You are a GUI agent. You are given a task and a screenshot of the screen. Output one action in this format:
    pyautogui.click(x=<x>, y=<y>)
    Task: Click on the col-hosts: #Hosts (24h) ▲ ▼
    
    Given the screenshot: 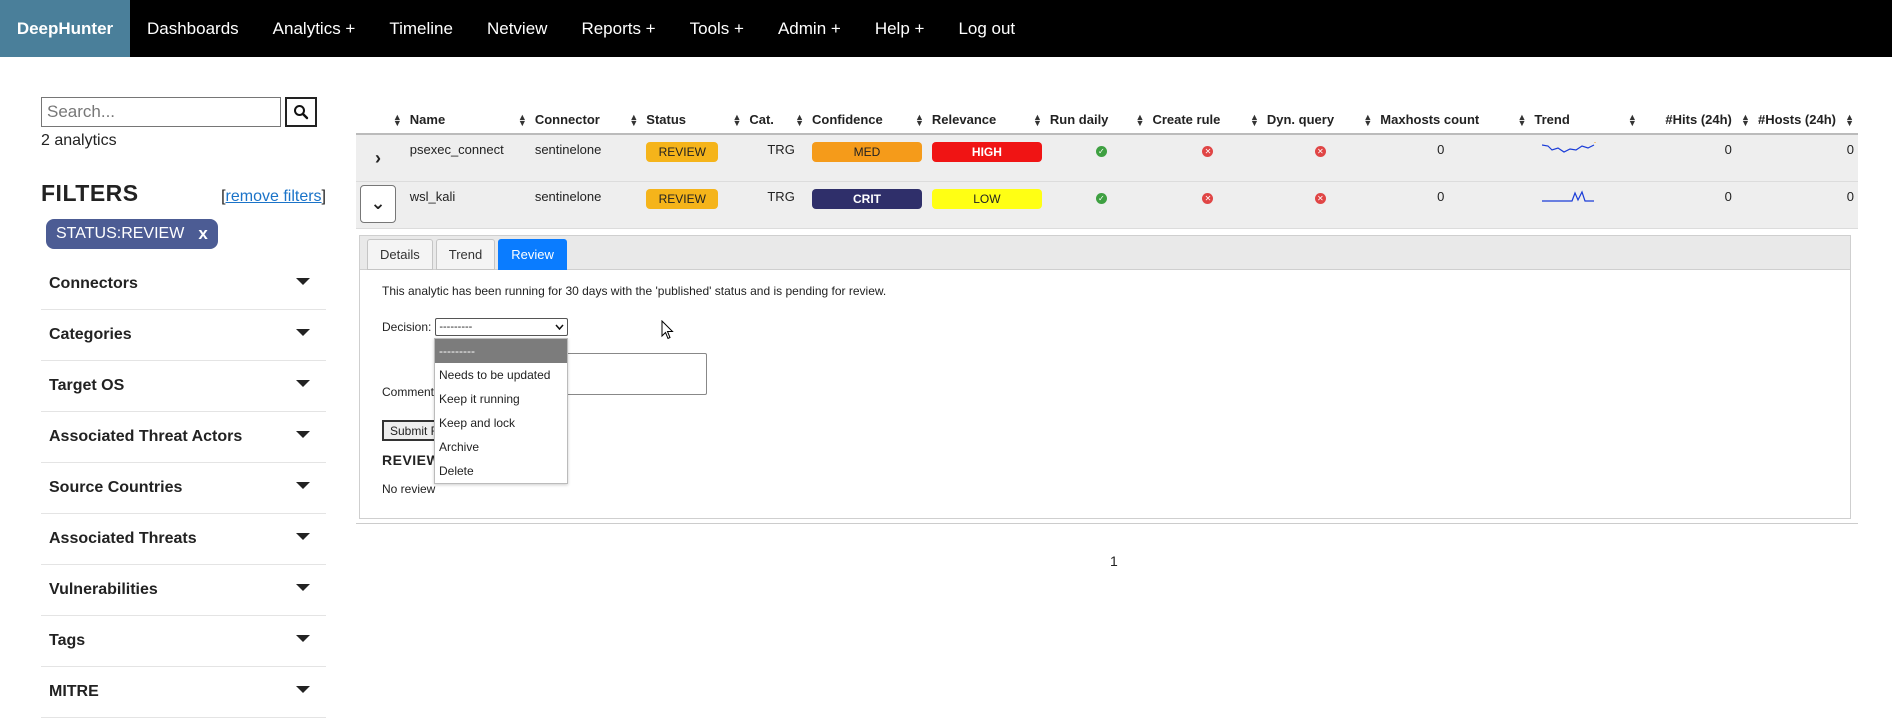 What is the action you would take?
    pyautogui.click(x=1805, y=120)
    